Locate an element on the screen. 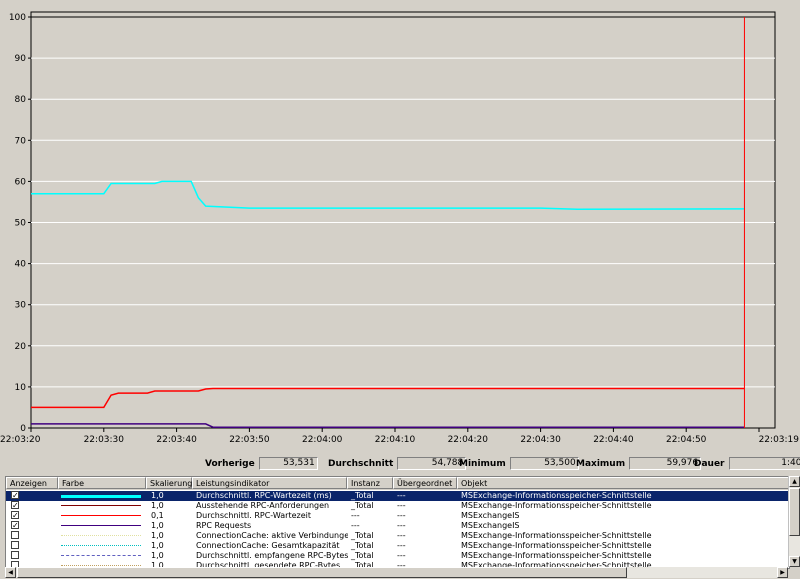  stat-average-value: 54,788 is located at coordinates (432, 463).